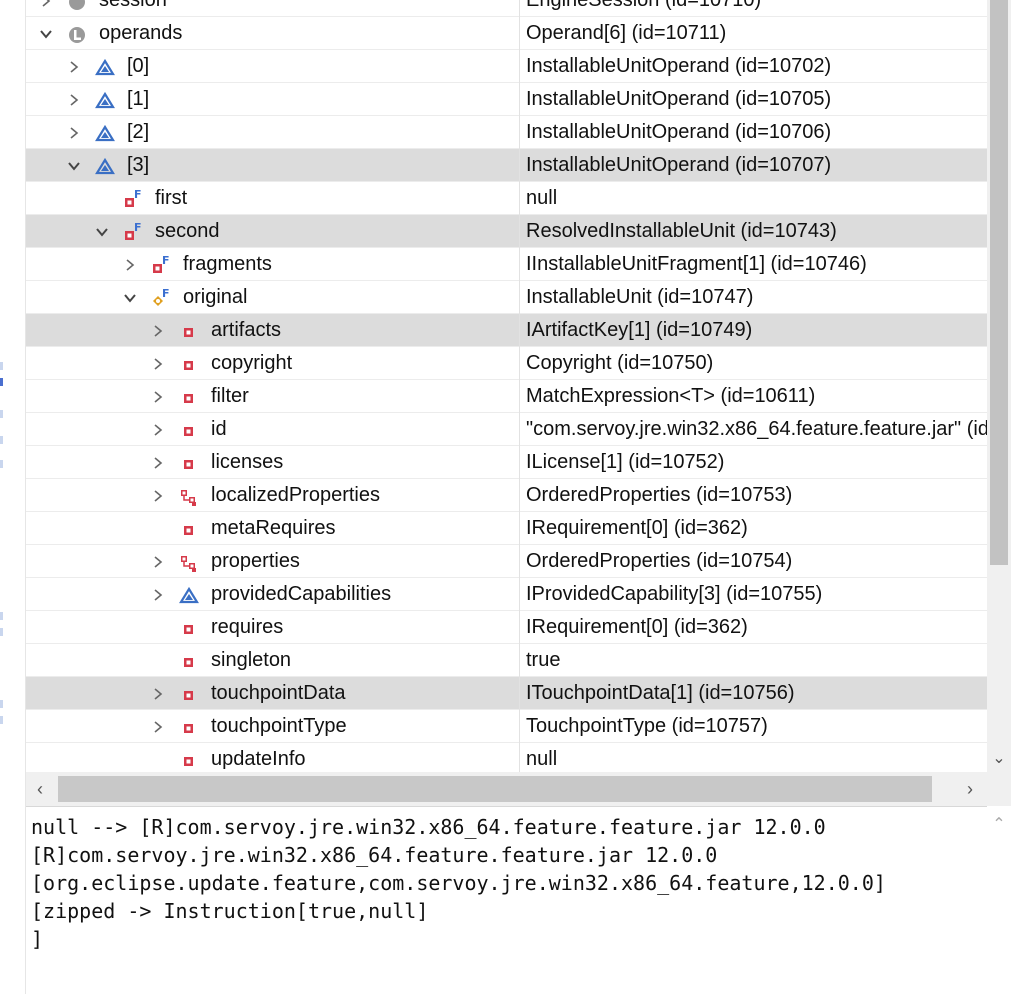 The image size is (1011, 994). Describe the element at coordinates (273, 726) in the screenshot. I see `name-cell: touchpointType` at that location.